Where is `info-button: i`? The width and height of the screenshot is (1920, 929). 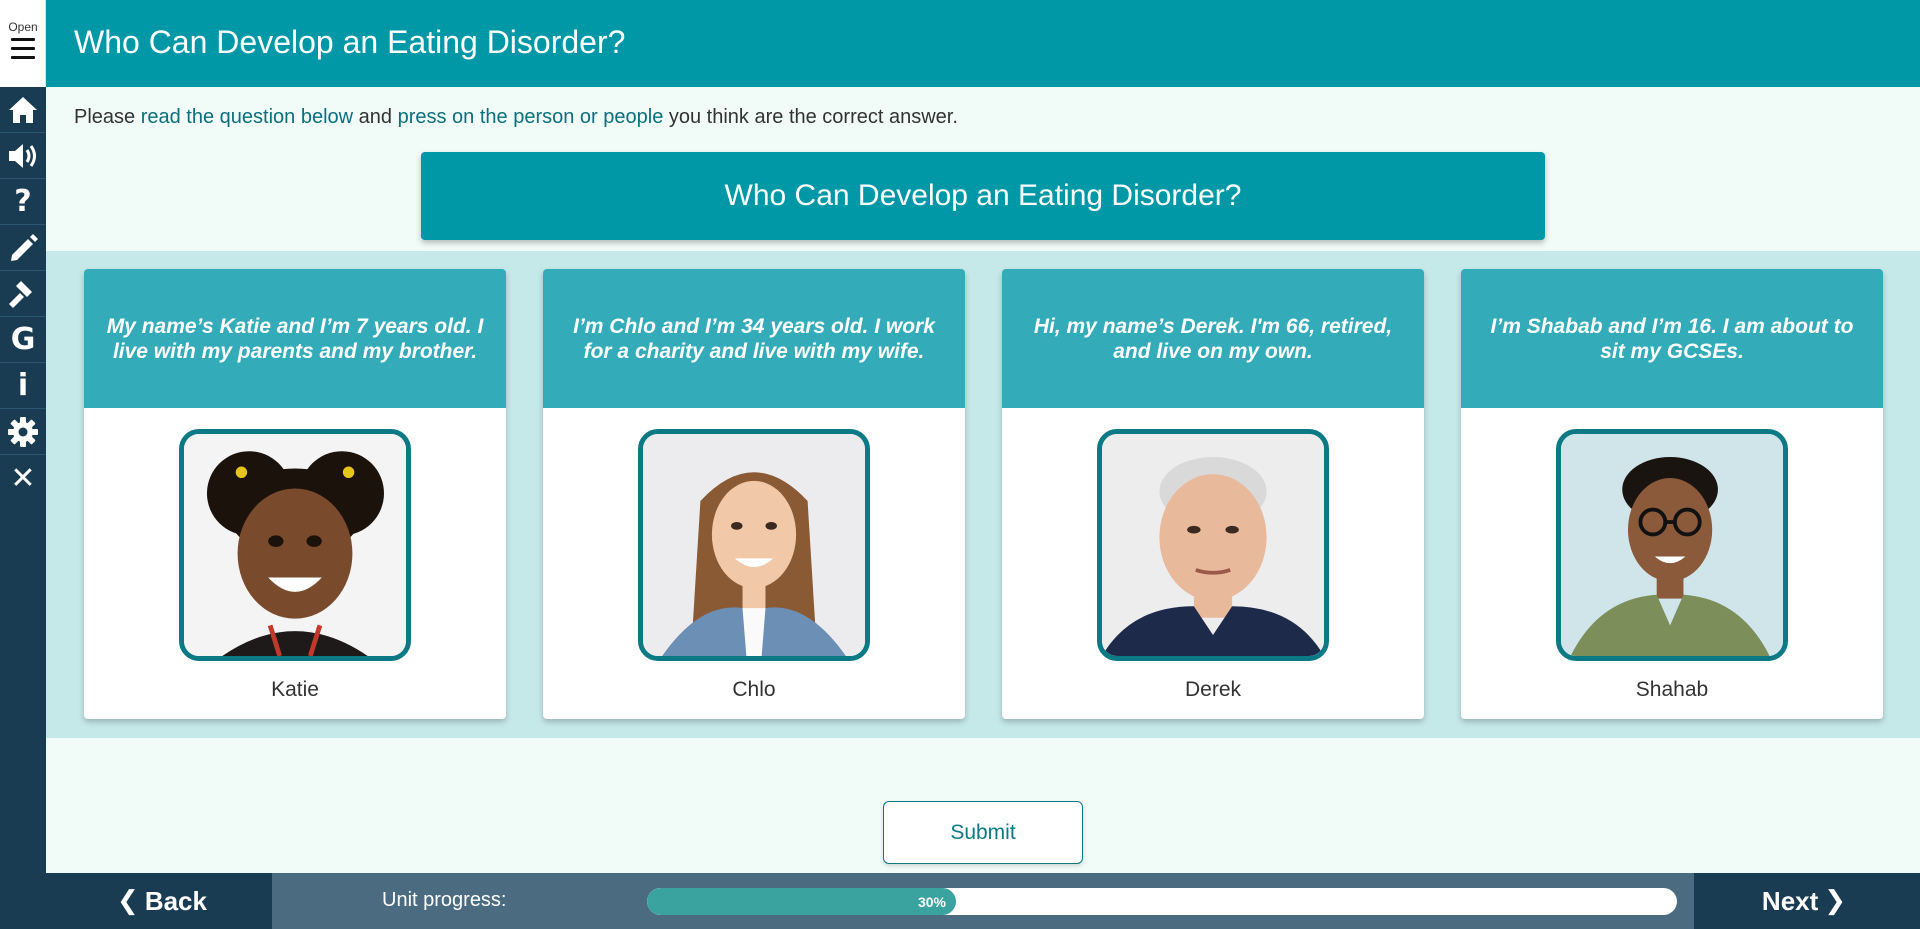
info-button: i is located at coordinates (23, 386).